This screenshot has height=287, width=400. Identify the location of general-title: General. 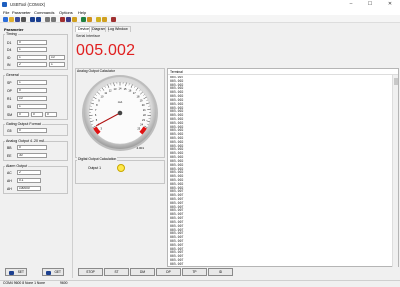
(12, 75).